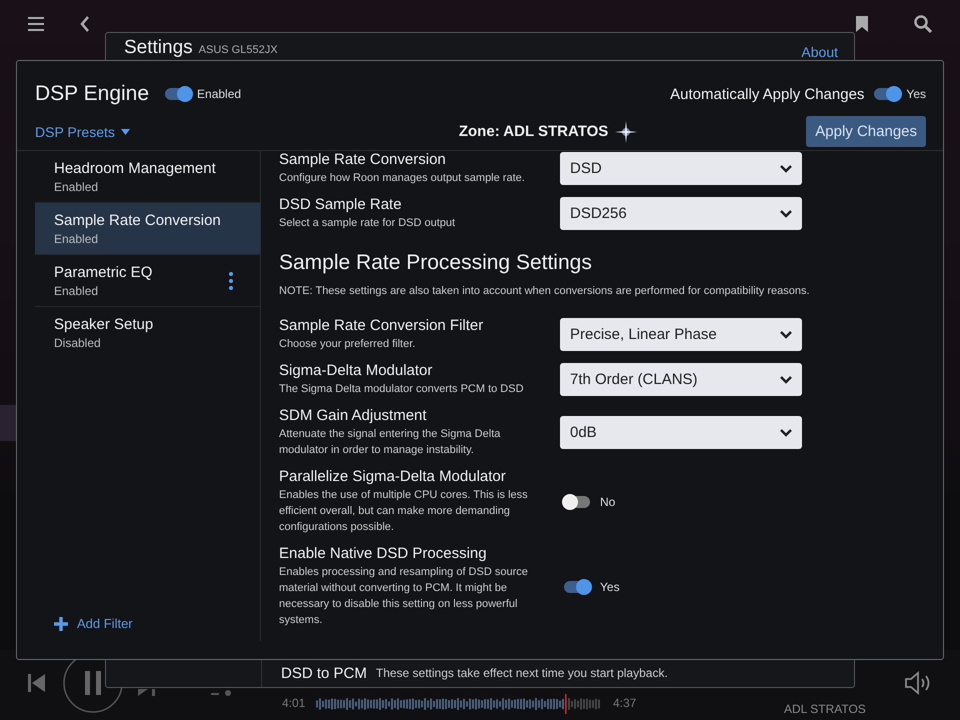 This screenshot has width=960, height=720. Describe the element at coordinates (402, 389) in the screenshot. I see `setting-description: The Sigma Delta modulator converts PCM to DSD` at that location.